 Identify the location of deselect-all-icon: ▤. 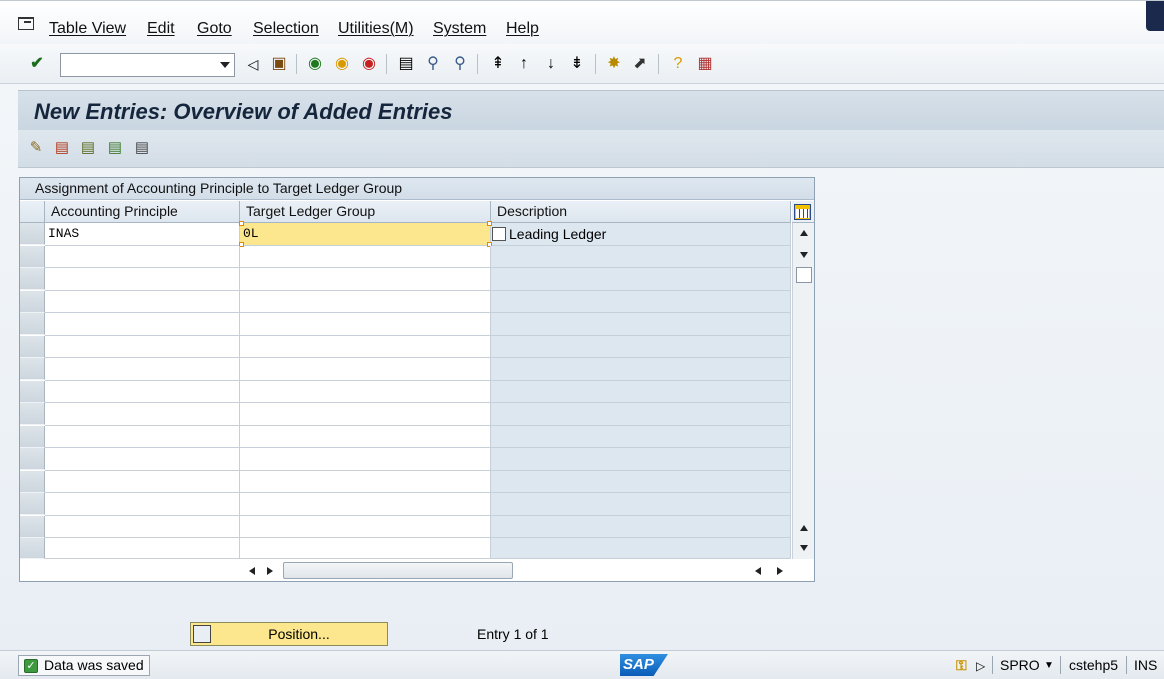
(142, 148).